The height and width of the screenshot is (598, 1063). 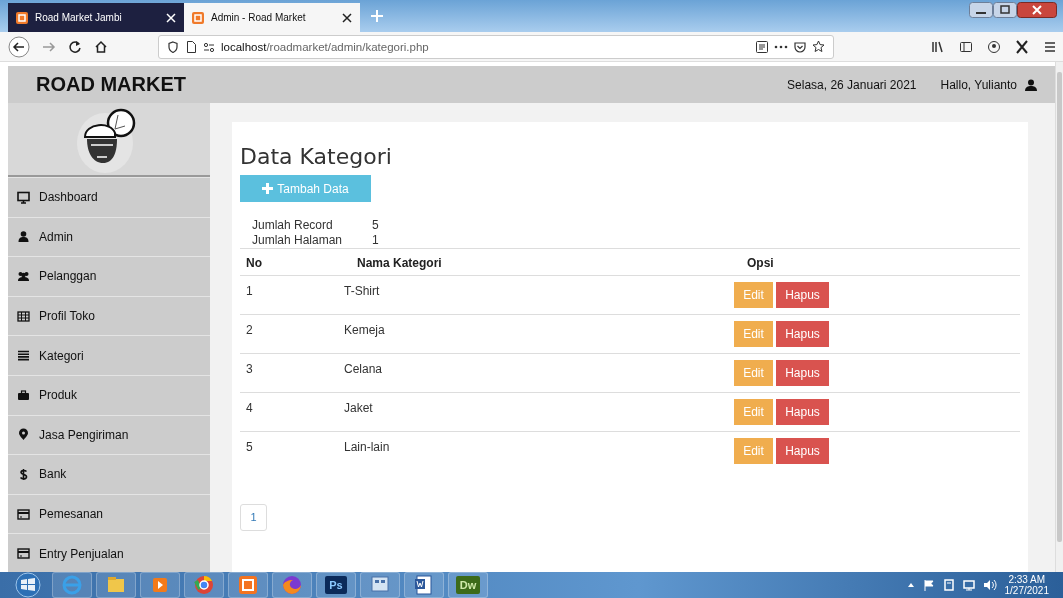 What do you see at coordinates (23, 356) in the screenshot?
I see `list-icon` at bounding box center [23, 356].